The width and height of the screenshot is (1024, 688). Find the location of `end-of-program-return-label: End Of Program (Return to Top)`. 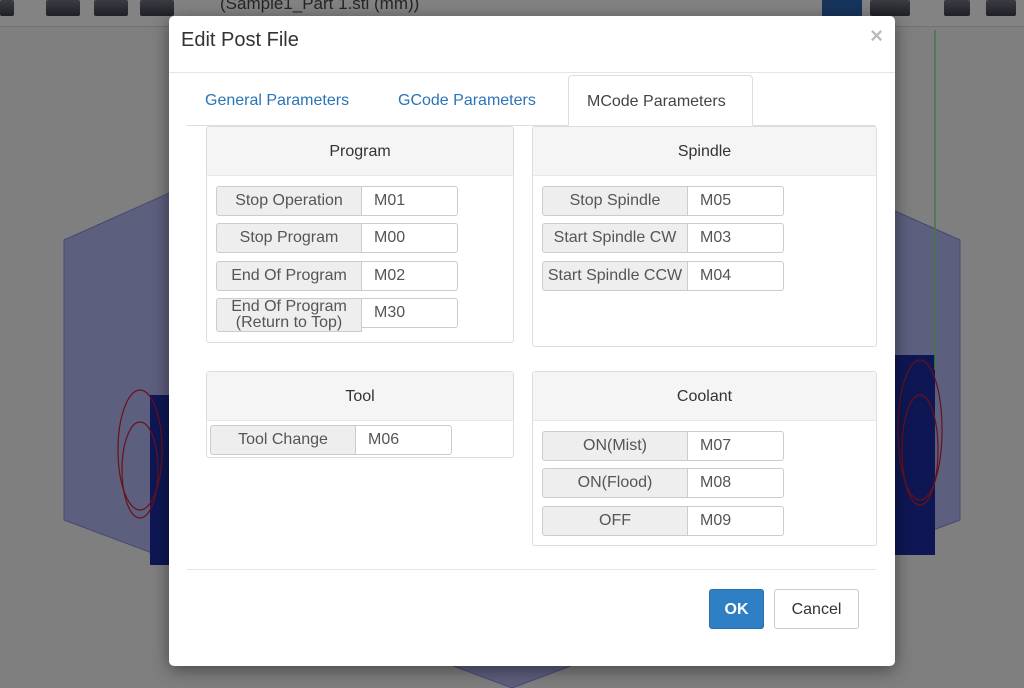

end-of-program-return-label: End Of Program (Return to Top) is located at coordinates (289, 315).